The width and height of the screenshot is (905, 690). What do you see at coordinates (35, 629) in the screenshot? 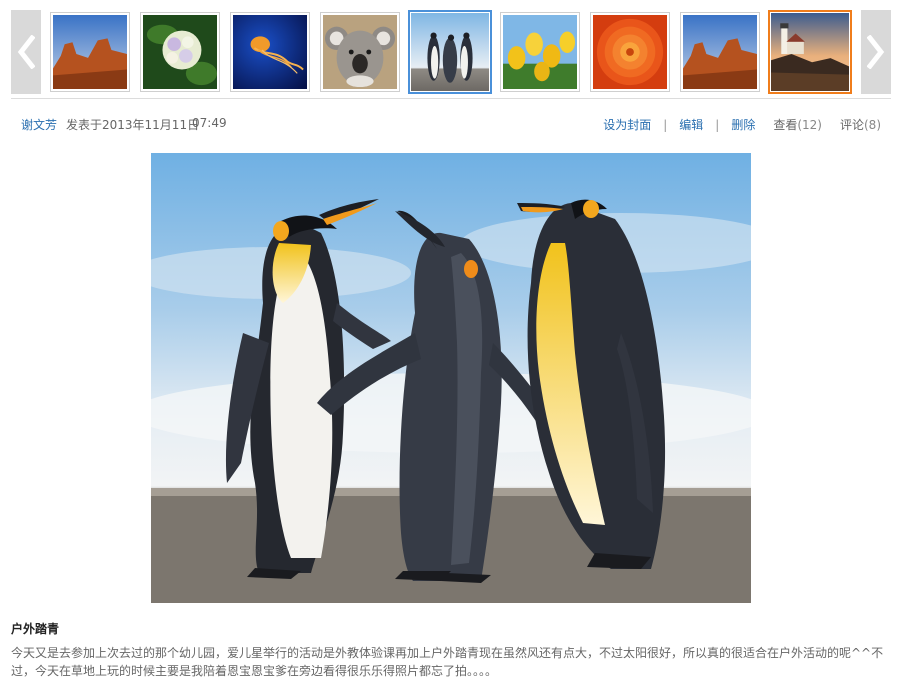
I see `caption-title: 户外踏青` at bounding box center [35, 629].